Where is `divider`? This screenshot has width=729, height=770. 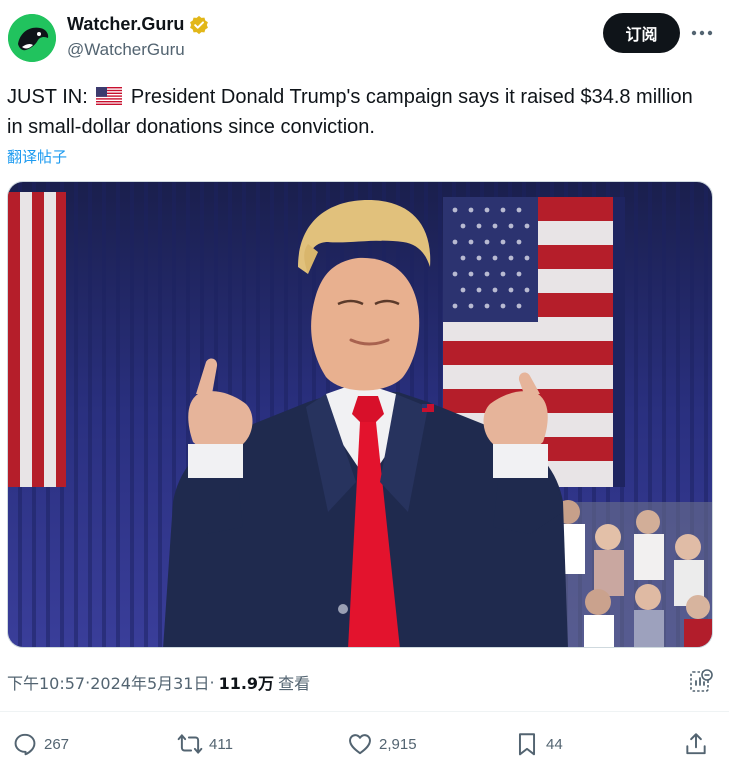 divider is located at coordinates (364, 711).